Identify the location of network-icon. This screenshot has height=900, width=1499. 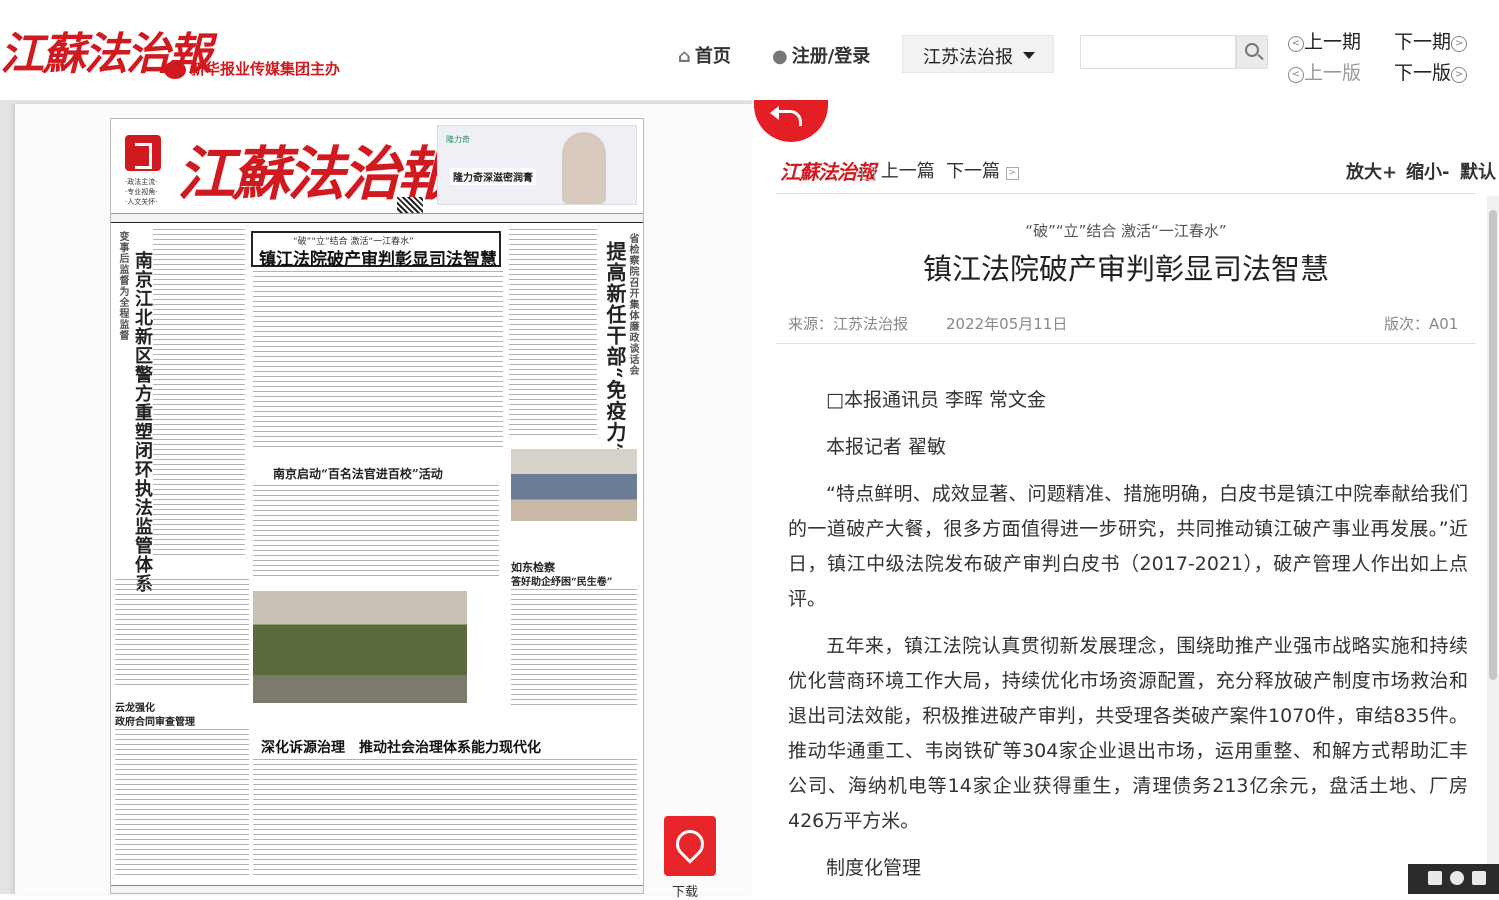
(1457, 878).